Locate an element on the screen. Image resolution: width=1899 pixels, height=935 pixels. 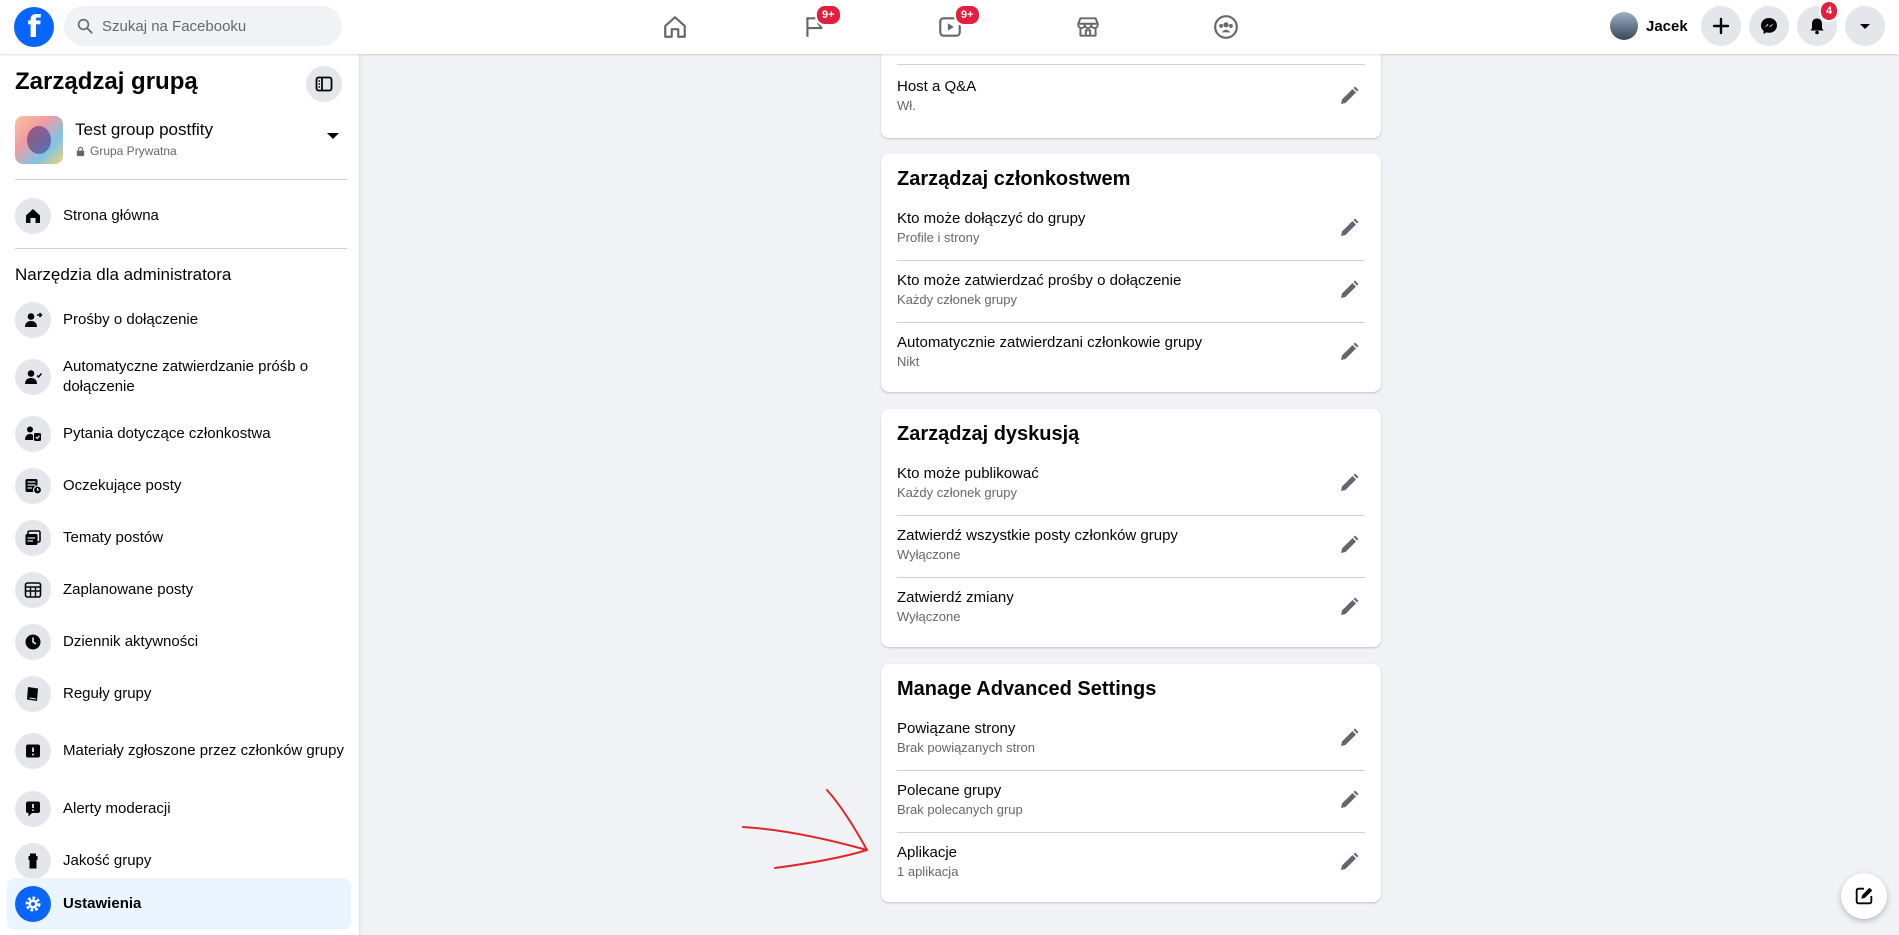
setting-row-who-can-post: Kto może publikować Każdy członek grupy is located at coordinates (1131, 484).